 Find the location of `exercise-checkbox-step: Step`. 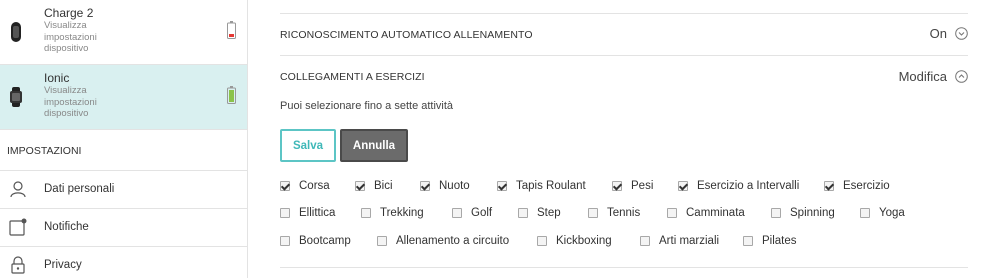

exercise-checkbox-step: Step is located at coordinates (539, 213).